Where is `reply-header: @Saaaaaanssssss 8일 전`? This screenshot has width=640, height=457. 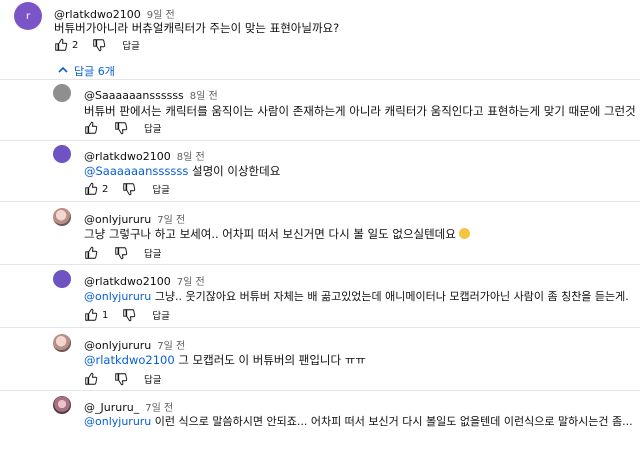
reply-header: @Saaaaaanssssss 8일 전 is located at coordinates (151, 93).